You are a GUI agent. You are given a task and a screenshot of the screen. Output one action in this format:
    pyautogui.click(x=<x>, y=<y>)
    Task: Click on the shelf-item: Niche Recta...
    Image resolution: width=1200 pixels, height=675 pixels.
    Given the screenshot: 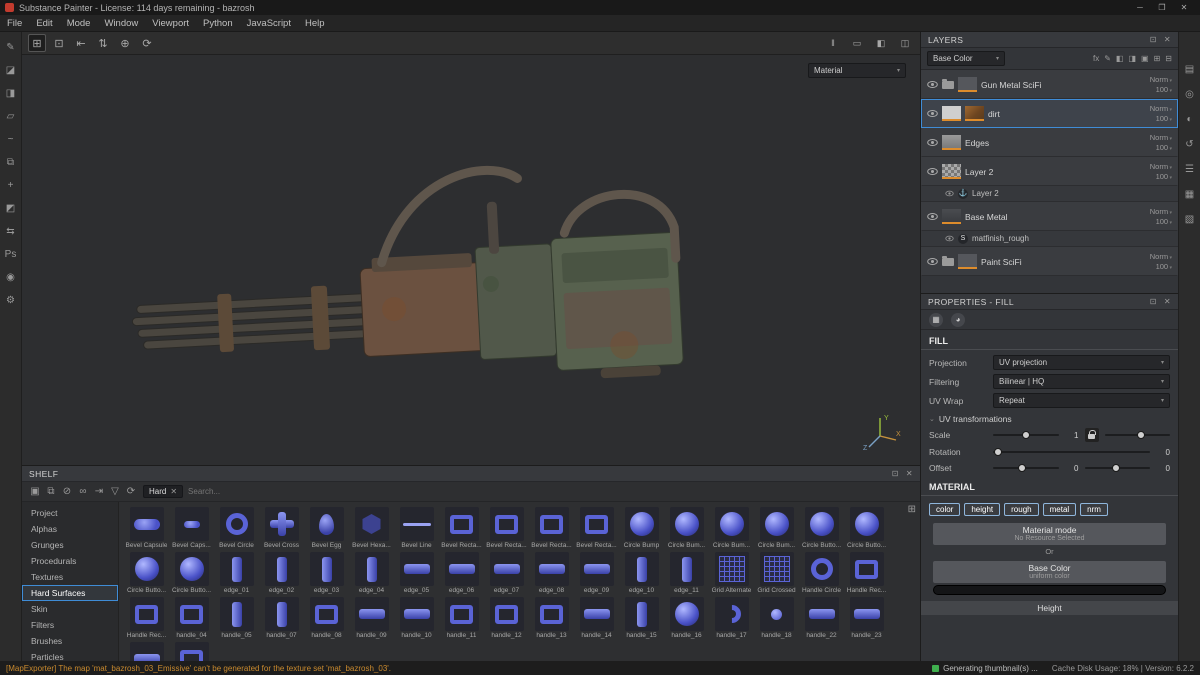 What is the action you would take?
    pyautogui.click(x=191, y=651)
    